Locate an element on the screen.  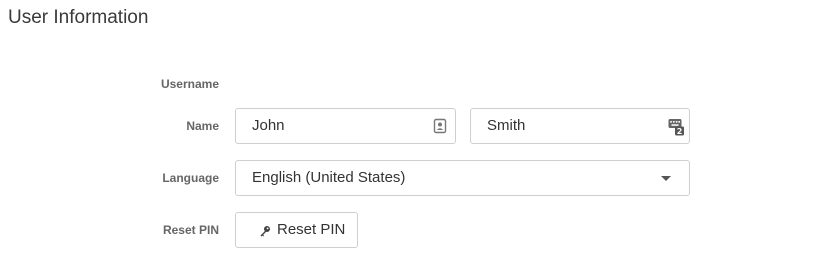
language-label: Language is located at coordinates (190, 178).